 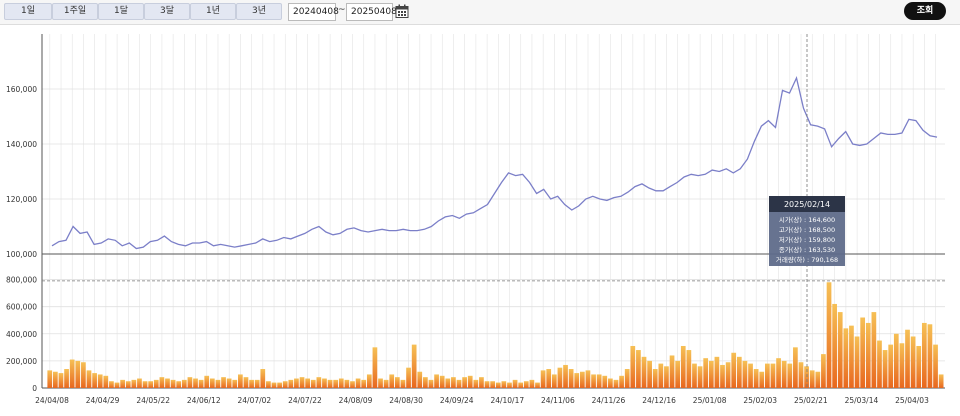 What do you see at coordinates (925, 11) in the screenshot?
I see `search-button: 조회` at bounding box center [925, 11].